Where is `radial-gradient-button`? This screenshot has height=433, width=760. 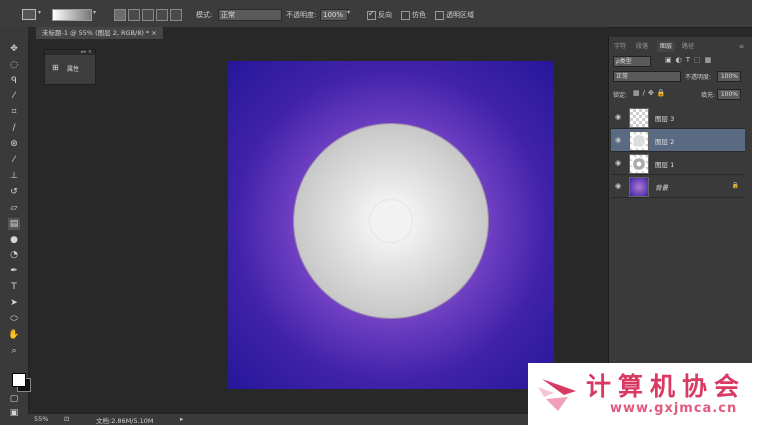
radial-gradient-button is located at coordinates (134, 15).